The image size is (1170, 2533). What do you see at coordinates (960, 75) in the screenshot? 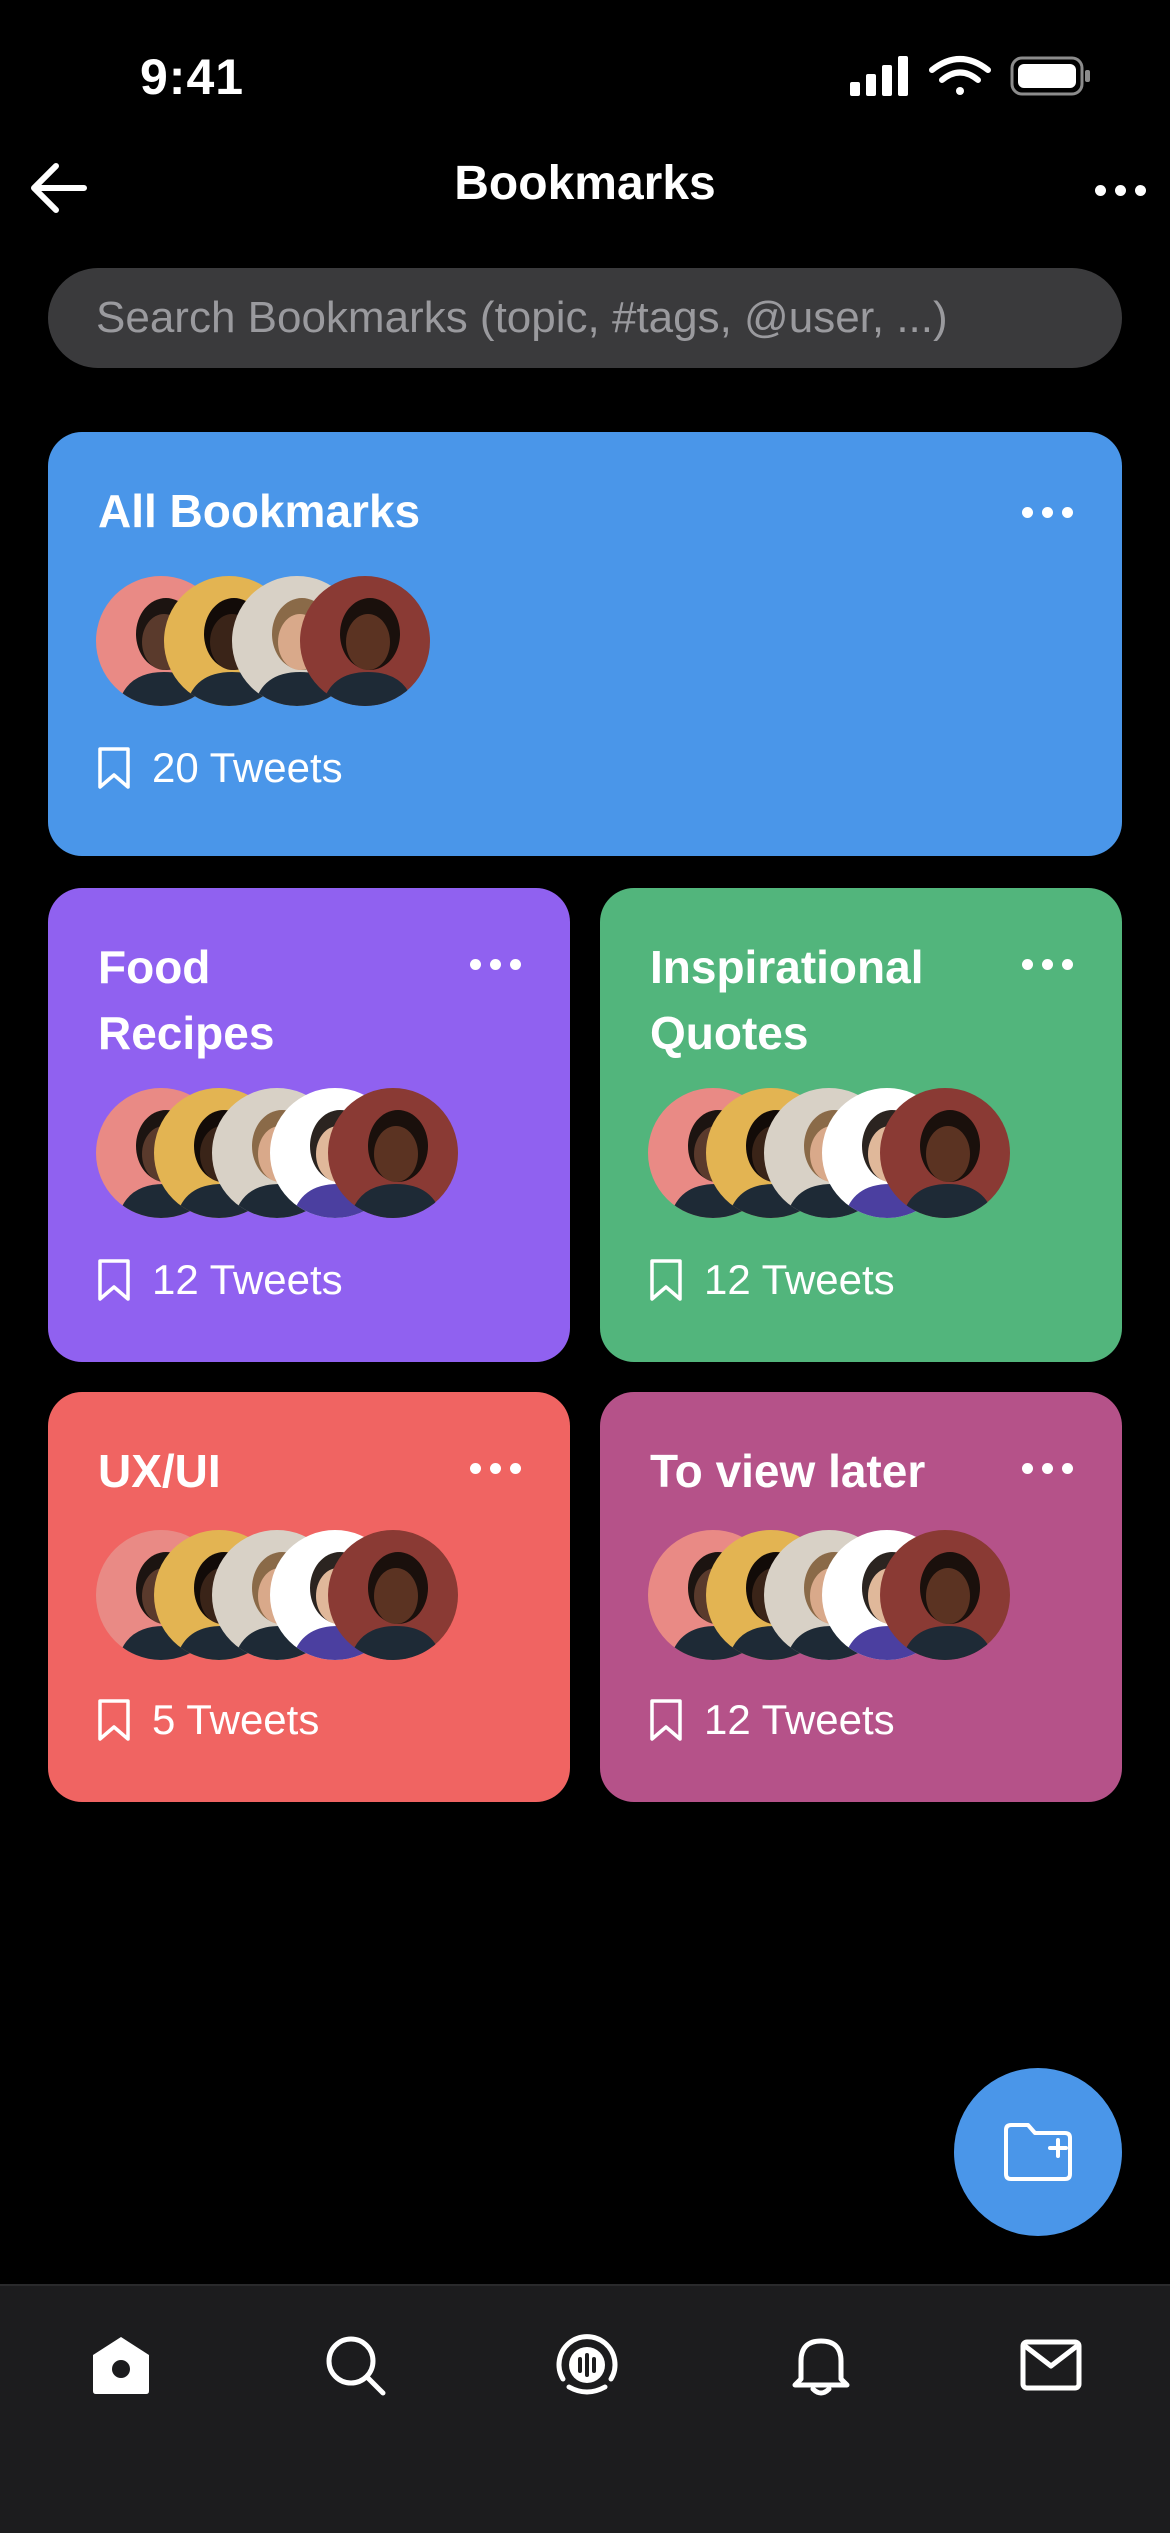
I see `wifi-icon` at bounding box center [960, 75].